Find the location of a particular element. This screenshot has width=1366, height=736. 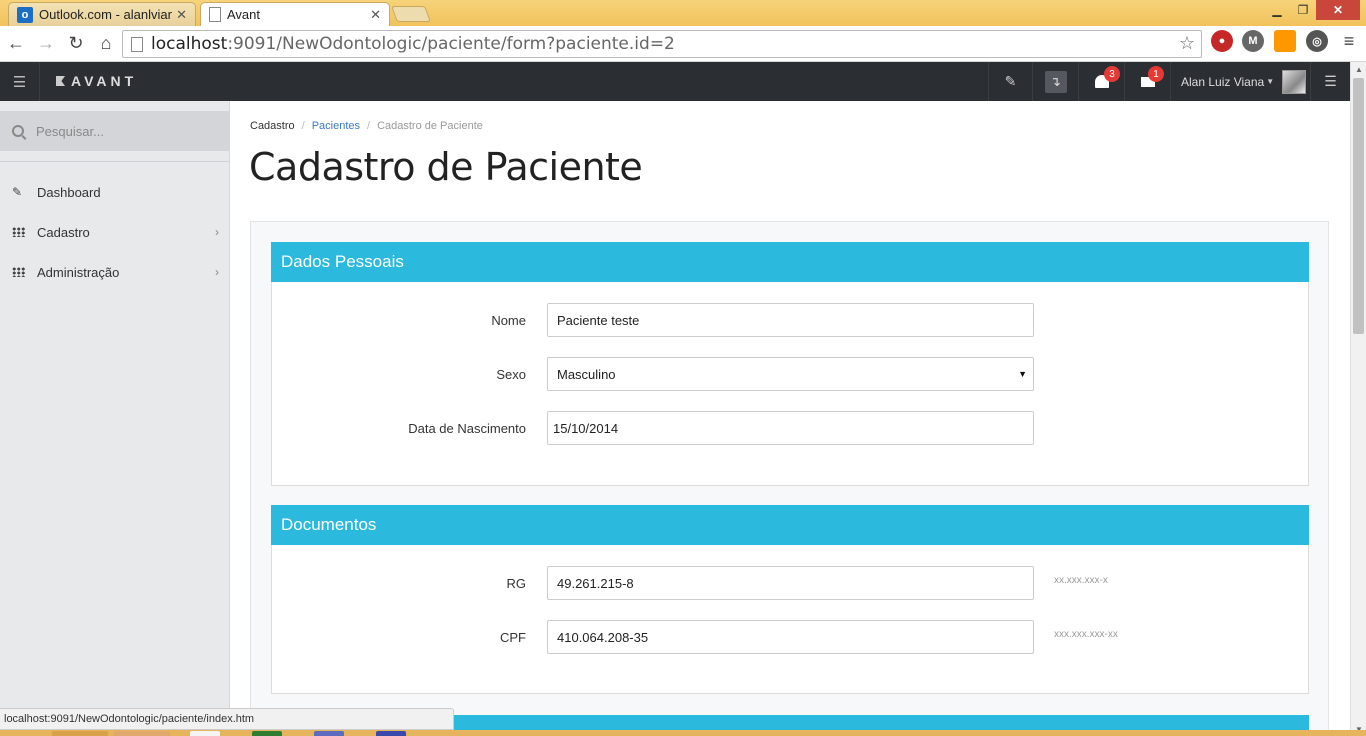

nome-field: Paciente teste is located at coordinates (790, 320).